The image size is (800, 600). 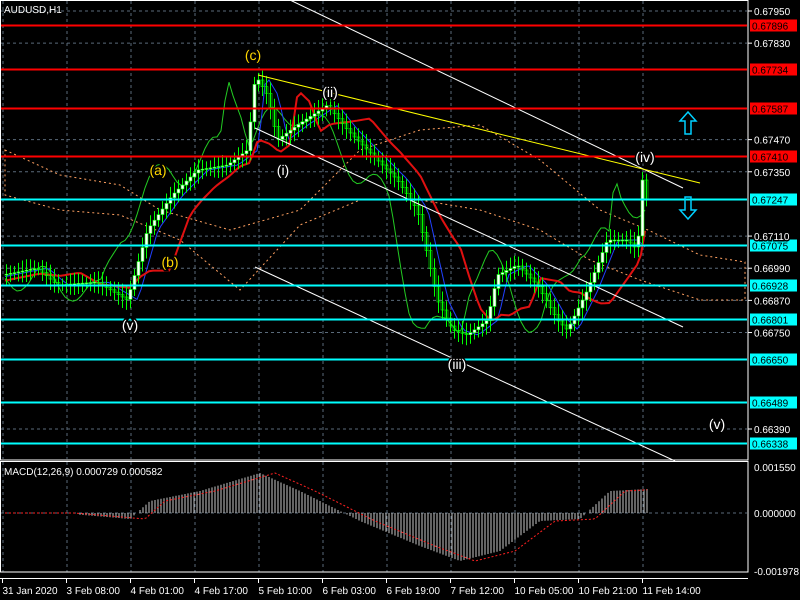 What do you see at coordinates (773, 444) in the screenshot?
I see `price-level-label: 0.66338` at bounding box center [773, 444].